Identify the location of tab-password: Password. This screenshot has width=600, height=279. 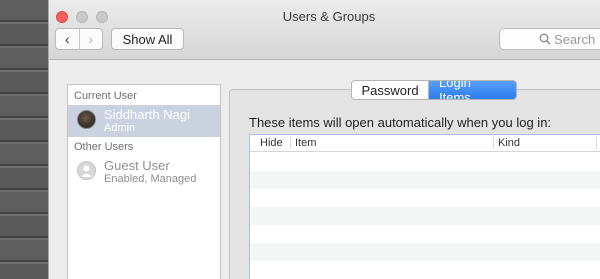
(390, 90).